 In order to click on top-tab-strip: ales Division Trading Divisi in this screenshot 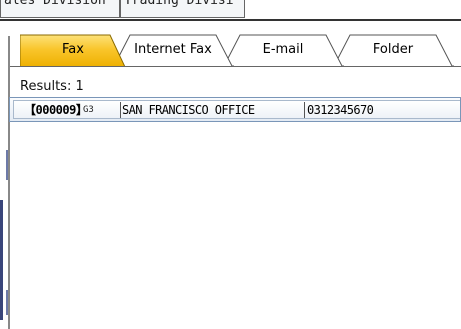, I will do `click(230, 10)`.